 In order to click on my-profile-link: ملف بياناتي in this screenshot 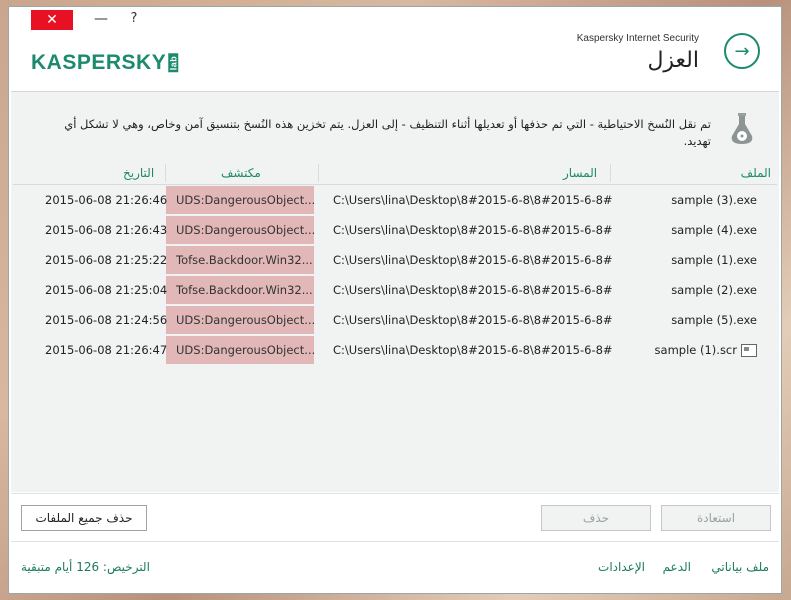, I will do `click(740, 567)`.